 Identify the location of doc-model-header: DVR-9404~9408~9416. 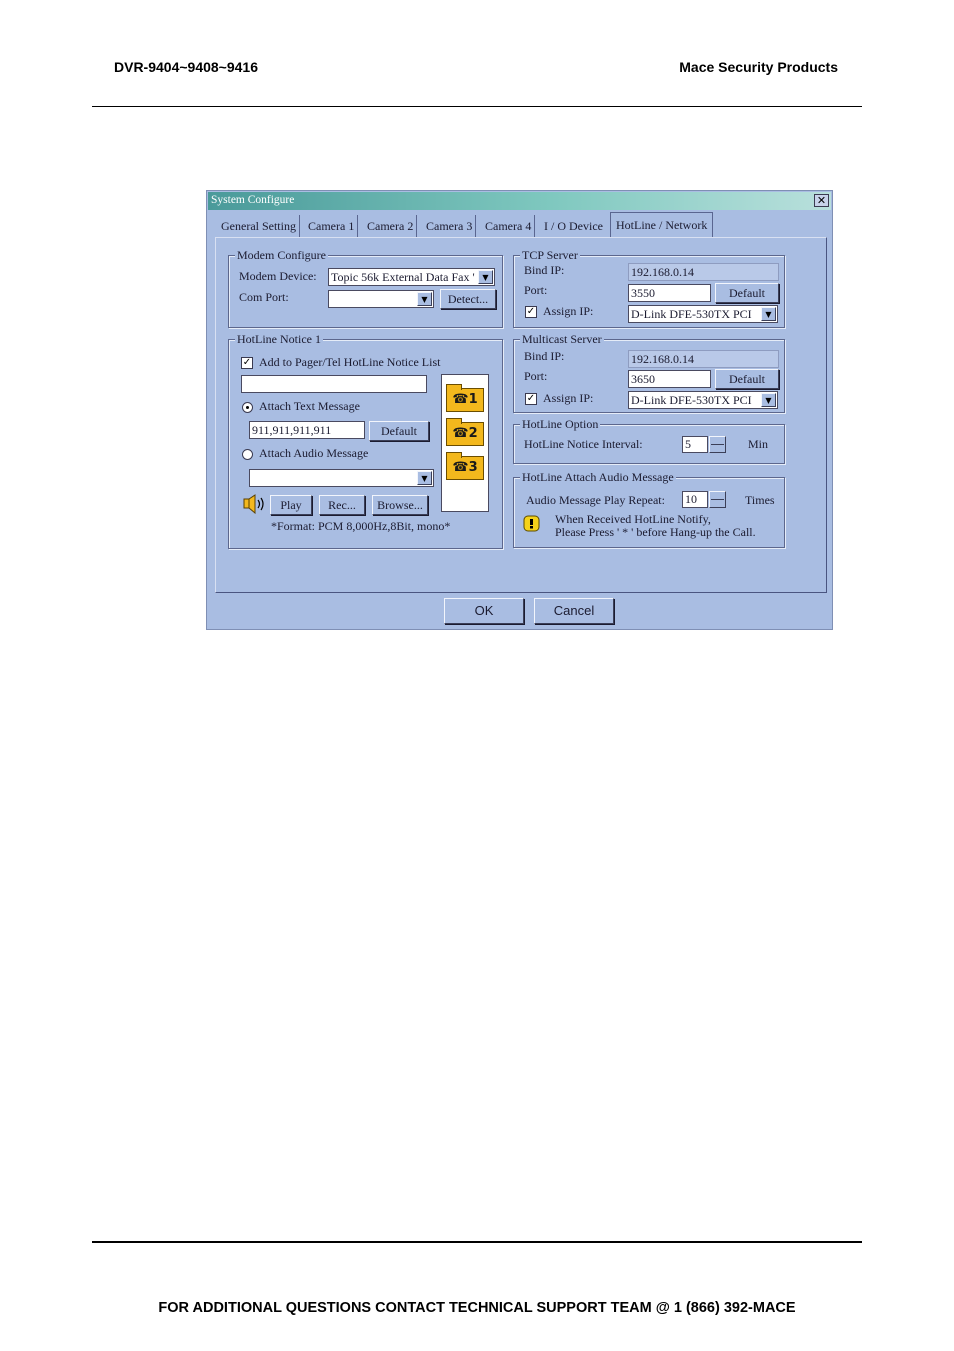
(186, 67).